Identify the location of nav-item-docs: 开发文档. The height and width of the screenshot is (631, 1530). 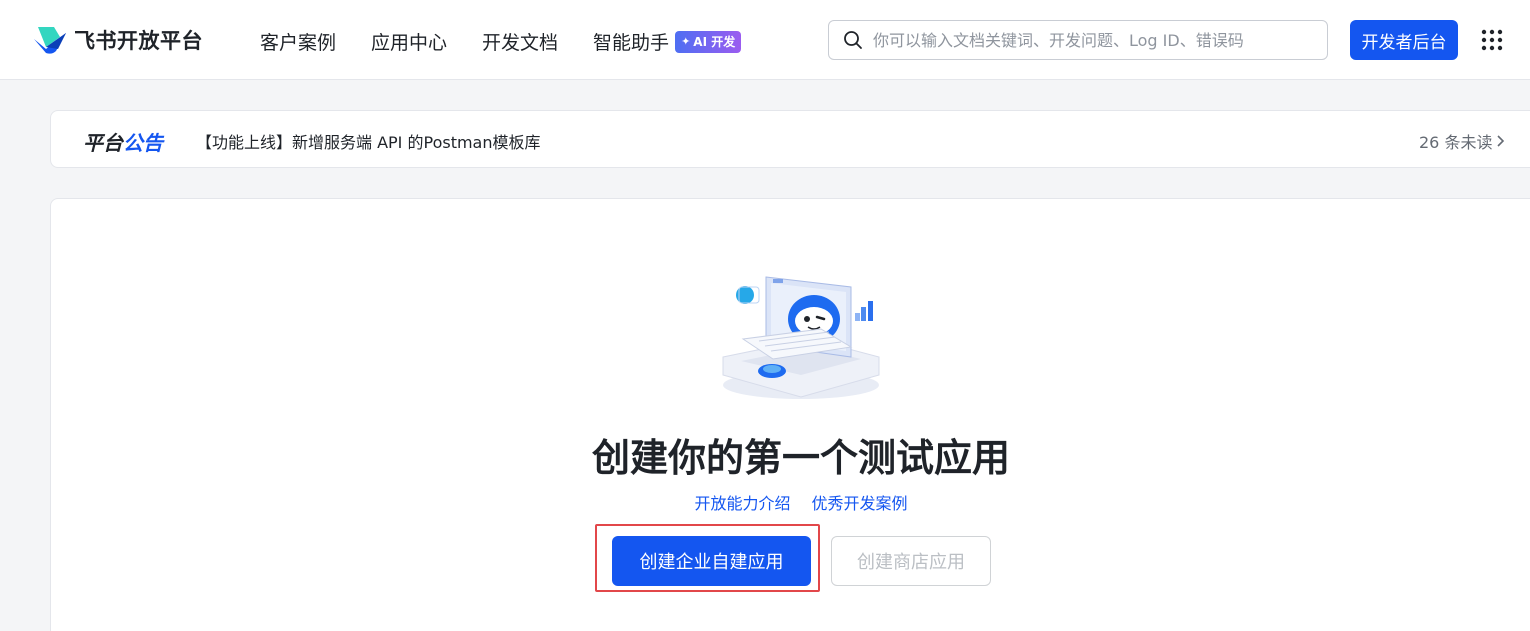
(520, 41).